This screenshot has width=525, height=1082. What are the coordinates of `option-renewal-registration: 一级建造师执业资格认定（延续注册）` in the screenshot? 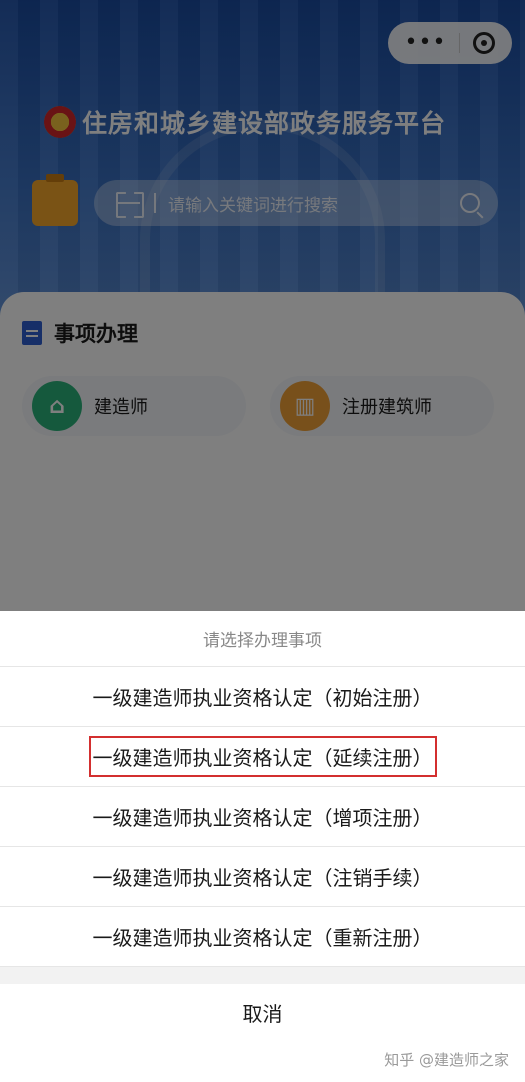 It's located at (262, 757).